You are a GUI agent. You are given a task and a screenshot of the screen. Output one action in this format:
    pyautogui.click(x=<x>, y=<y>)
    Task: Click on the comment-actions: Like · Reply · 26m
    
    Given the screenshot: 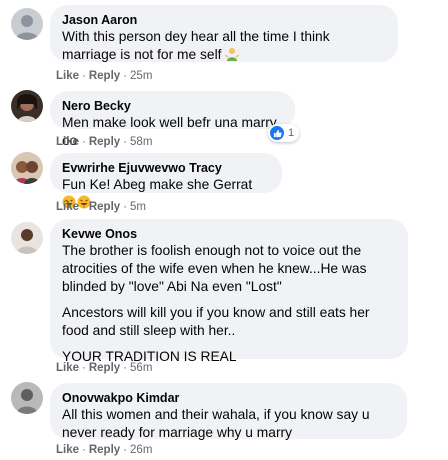 What is the action you would take?
    pyautogui.click(x=104, y=450)
    